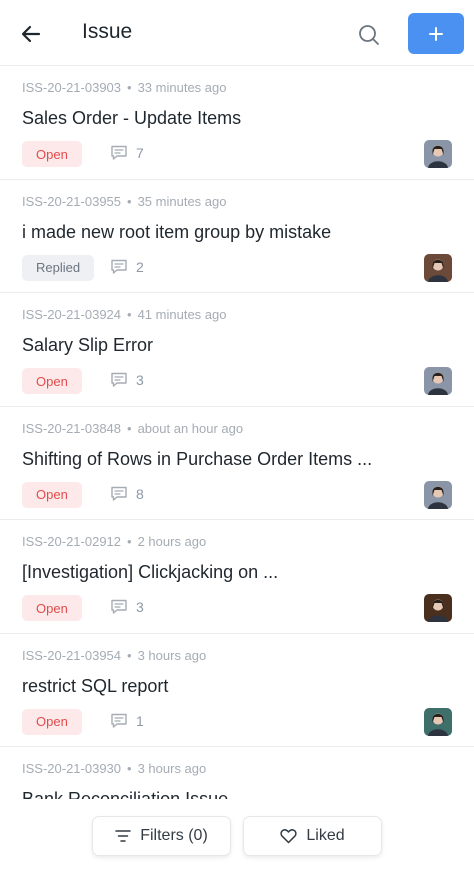 The image size is (474, 869). Describe the element at coordinates (140, 153) in the screenshot. I see `comment-count-value: 7` at that location.